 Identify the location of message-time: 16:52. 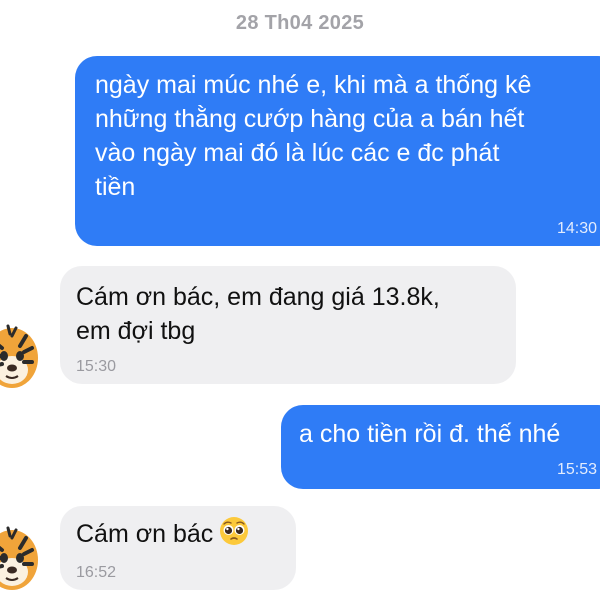
(96, 572).